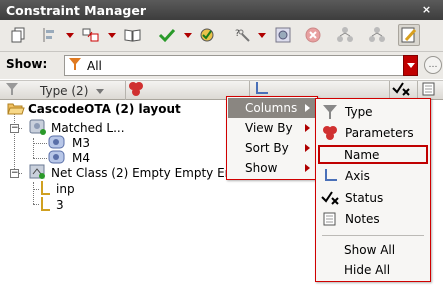 This screenshot has height=287, width=443. I want to click on book-icon, so click(133, 35).